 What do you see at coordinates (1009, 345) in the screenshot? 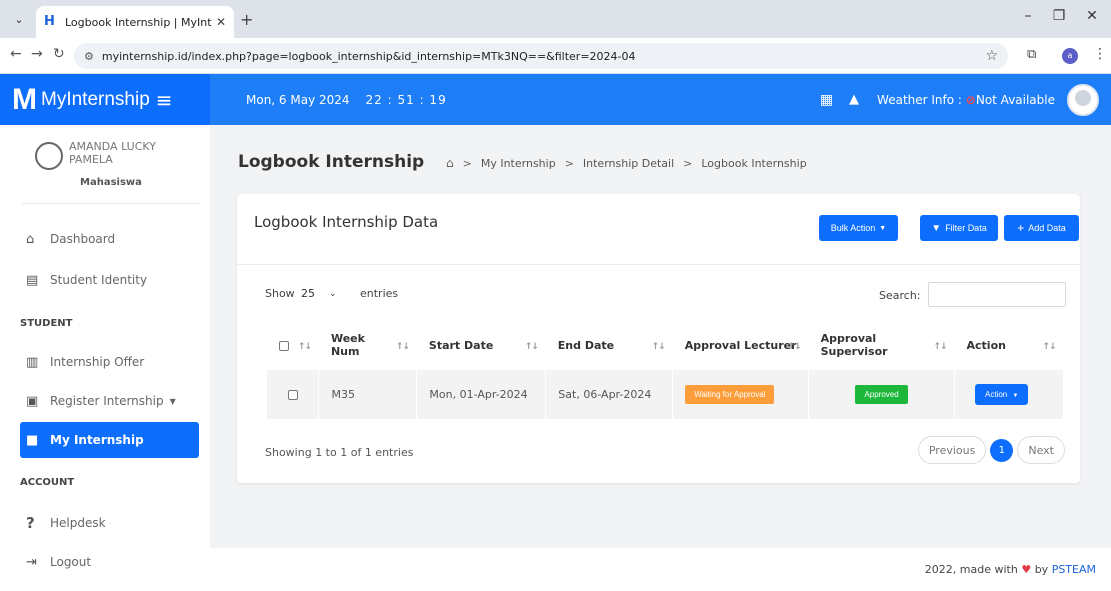
I see `column-header-action: Action ↑↓` at bounding box center [1009, 345].